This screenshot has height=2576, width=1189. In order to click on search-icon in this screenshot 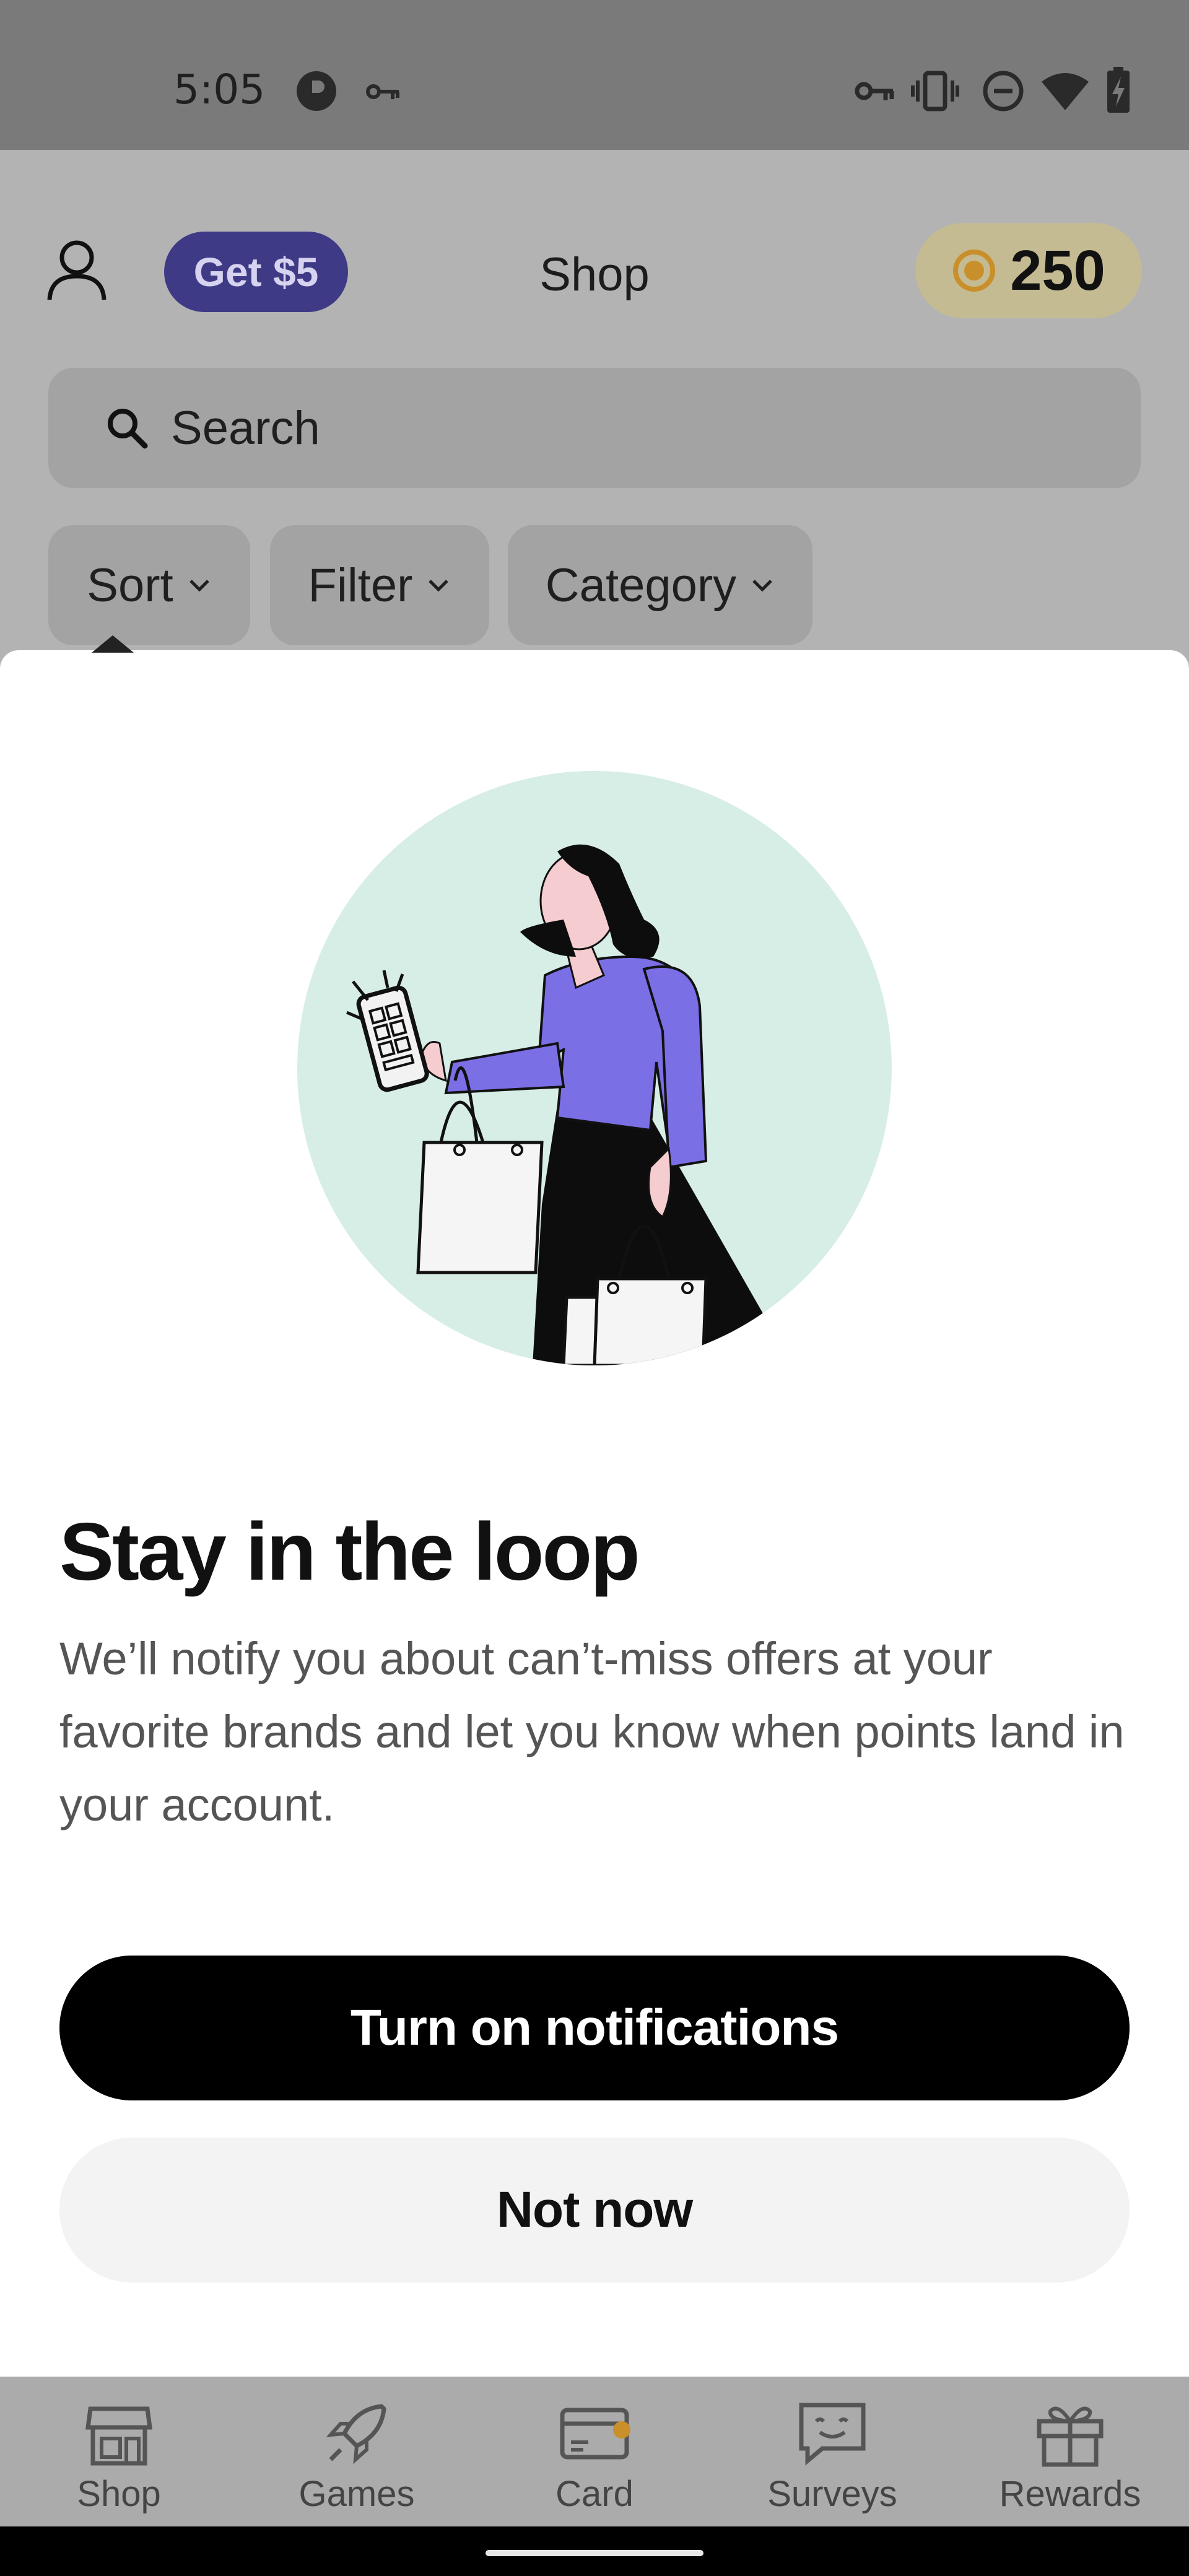, I will do `click(128, 429)`.